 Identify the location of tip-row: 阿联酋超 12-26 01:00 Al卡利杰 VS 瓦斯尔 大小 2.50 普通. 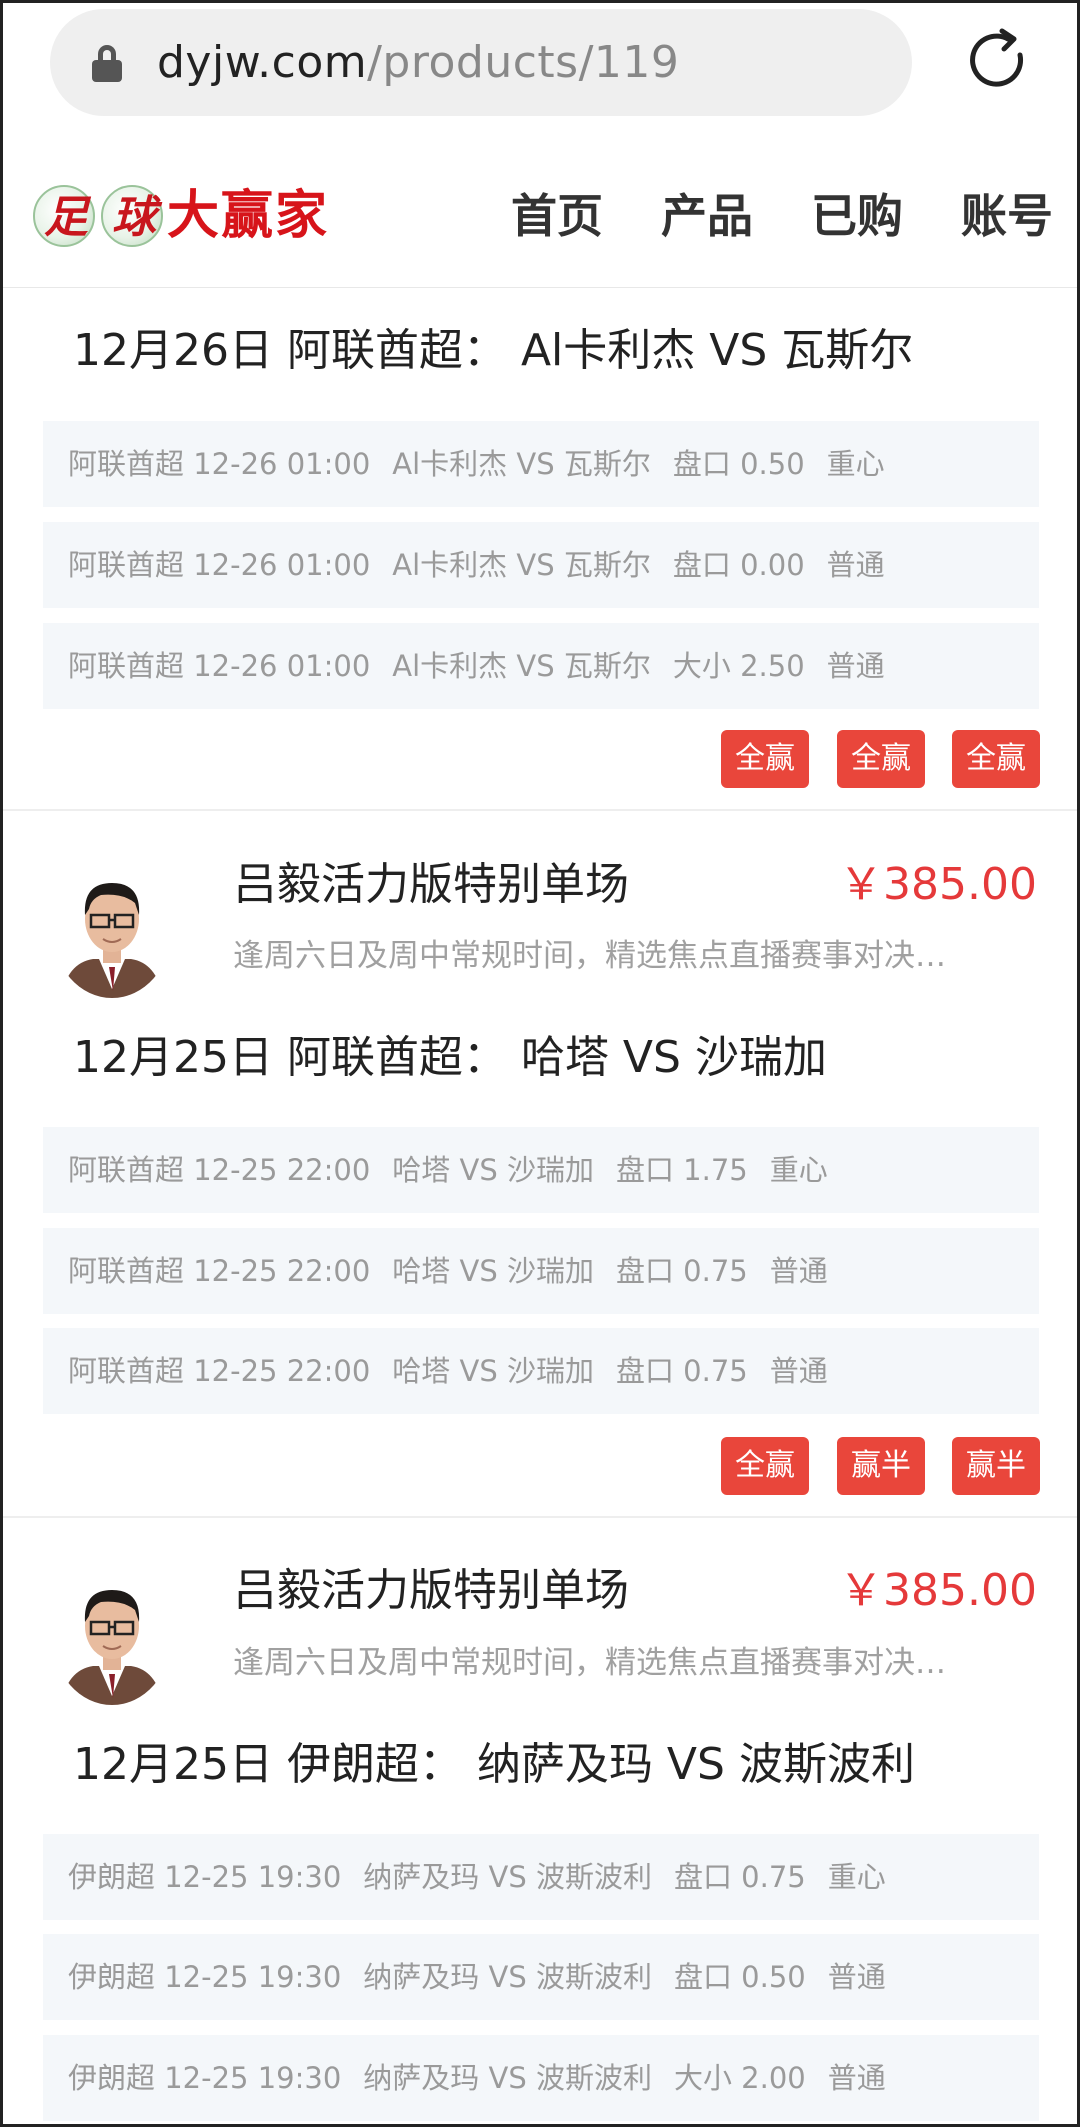
(541, 666).